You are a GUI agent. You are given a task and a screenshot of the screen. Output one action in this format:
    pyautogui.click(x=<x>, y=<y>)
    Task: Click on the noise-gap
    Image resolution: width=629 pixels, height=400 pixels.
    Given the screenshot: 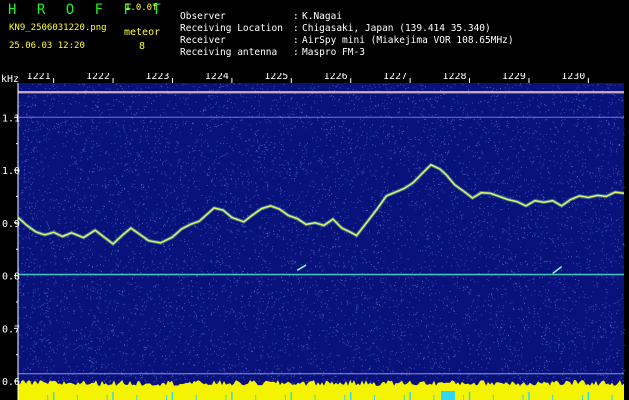 What is the action you would take?
    pyautogui.click(x=448, y=395)
    